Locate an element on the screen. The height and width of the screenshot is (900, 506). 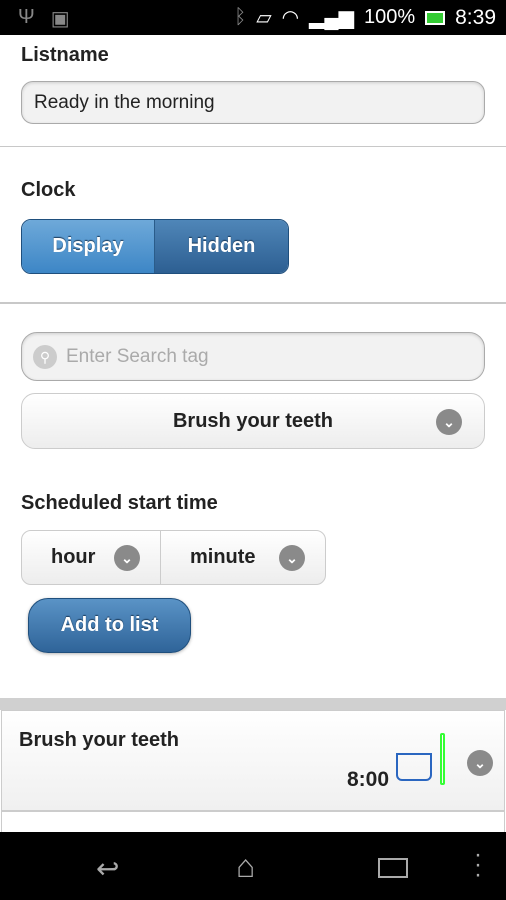
wifi-icon: ◠ is located at coordinates (290, 18).